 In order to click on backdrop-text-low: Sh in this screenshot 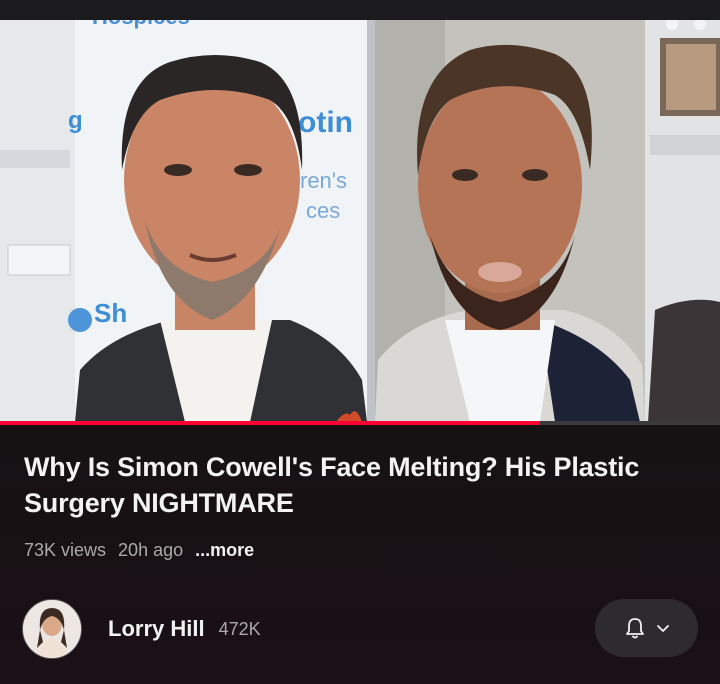, I will do `click(110, 313)`.